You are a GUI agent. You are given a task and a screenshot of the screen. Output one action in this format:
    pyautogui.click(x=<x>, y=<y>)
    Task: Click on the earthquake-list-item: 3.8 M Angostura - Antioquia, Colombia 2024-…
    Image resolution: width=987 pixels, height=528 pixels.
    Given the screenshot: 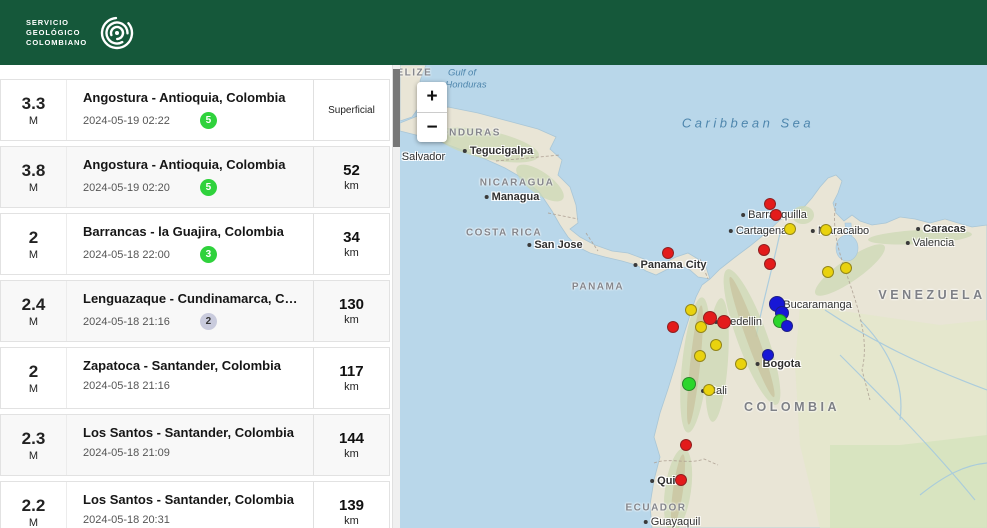 What is the action you would take?
    pyautogui.click(x=195, y=177)
    